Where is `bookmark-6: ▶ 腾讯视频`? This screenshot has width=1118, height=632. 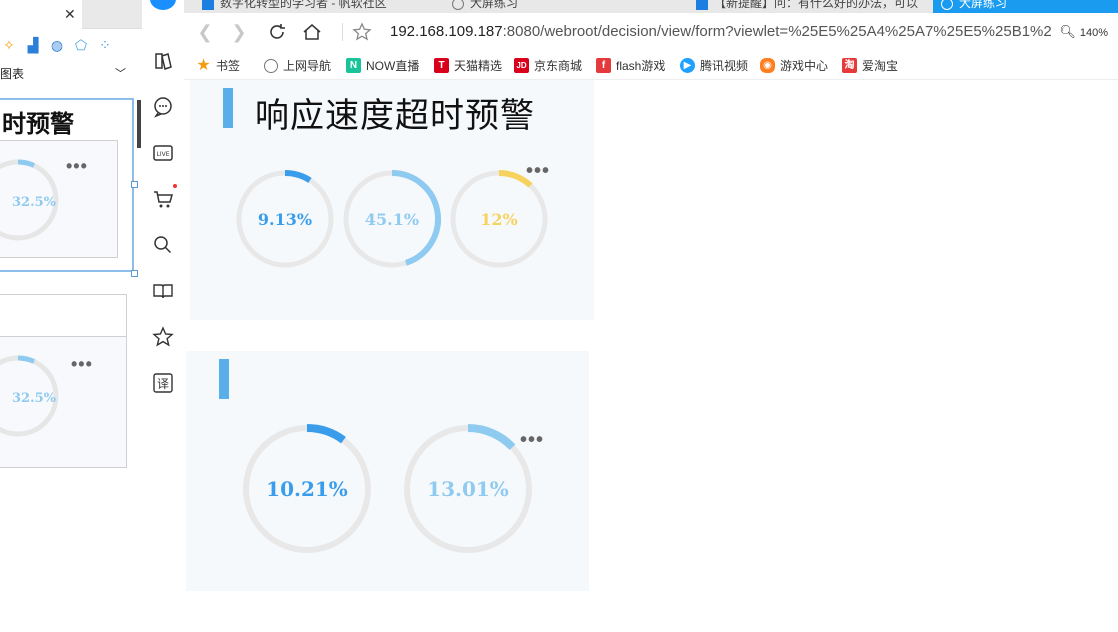 bookmark-6: ▶ 腾讯视频 is located at coordinates (714, 65).